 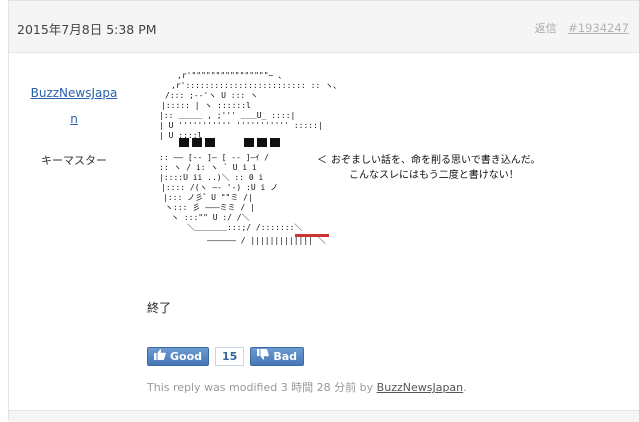 I want to click on svg-text: |:::: /(ヽ ―- '‐) :U i ノ, so click(x=219, y=187).